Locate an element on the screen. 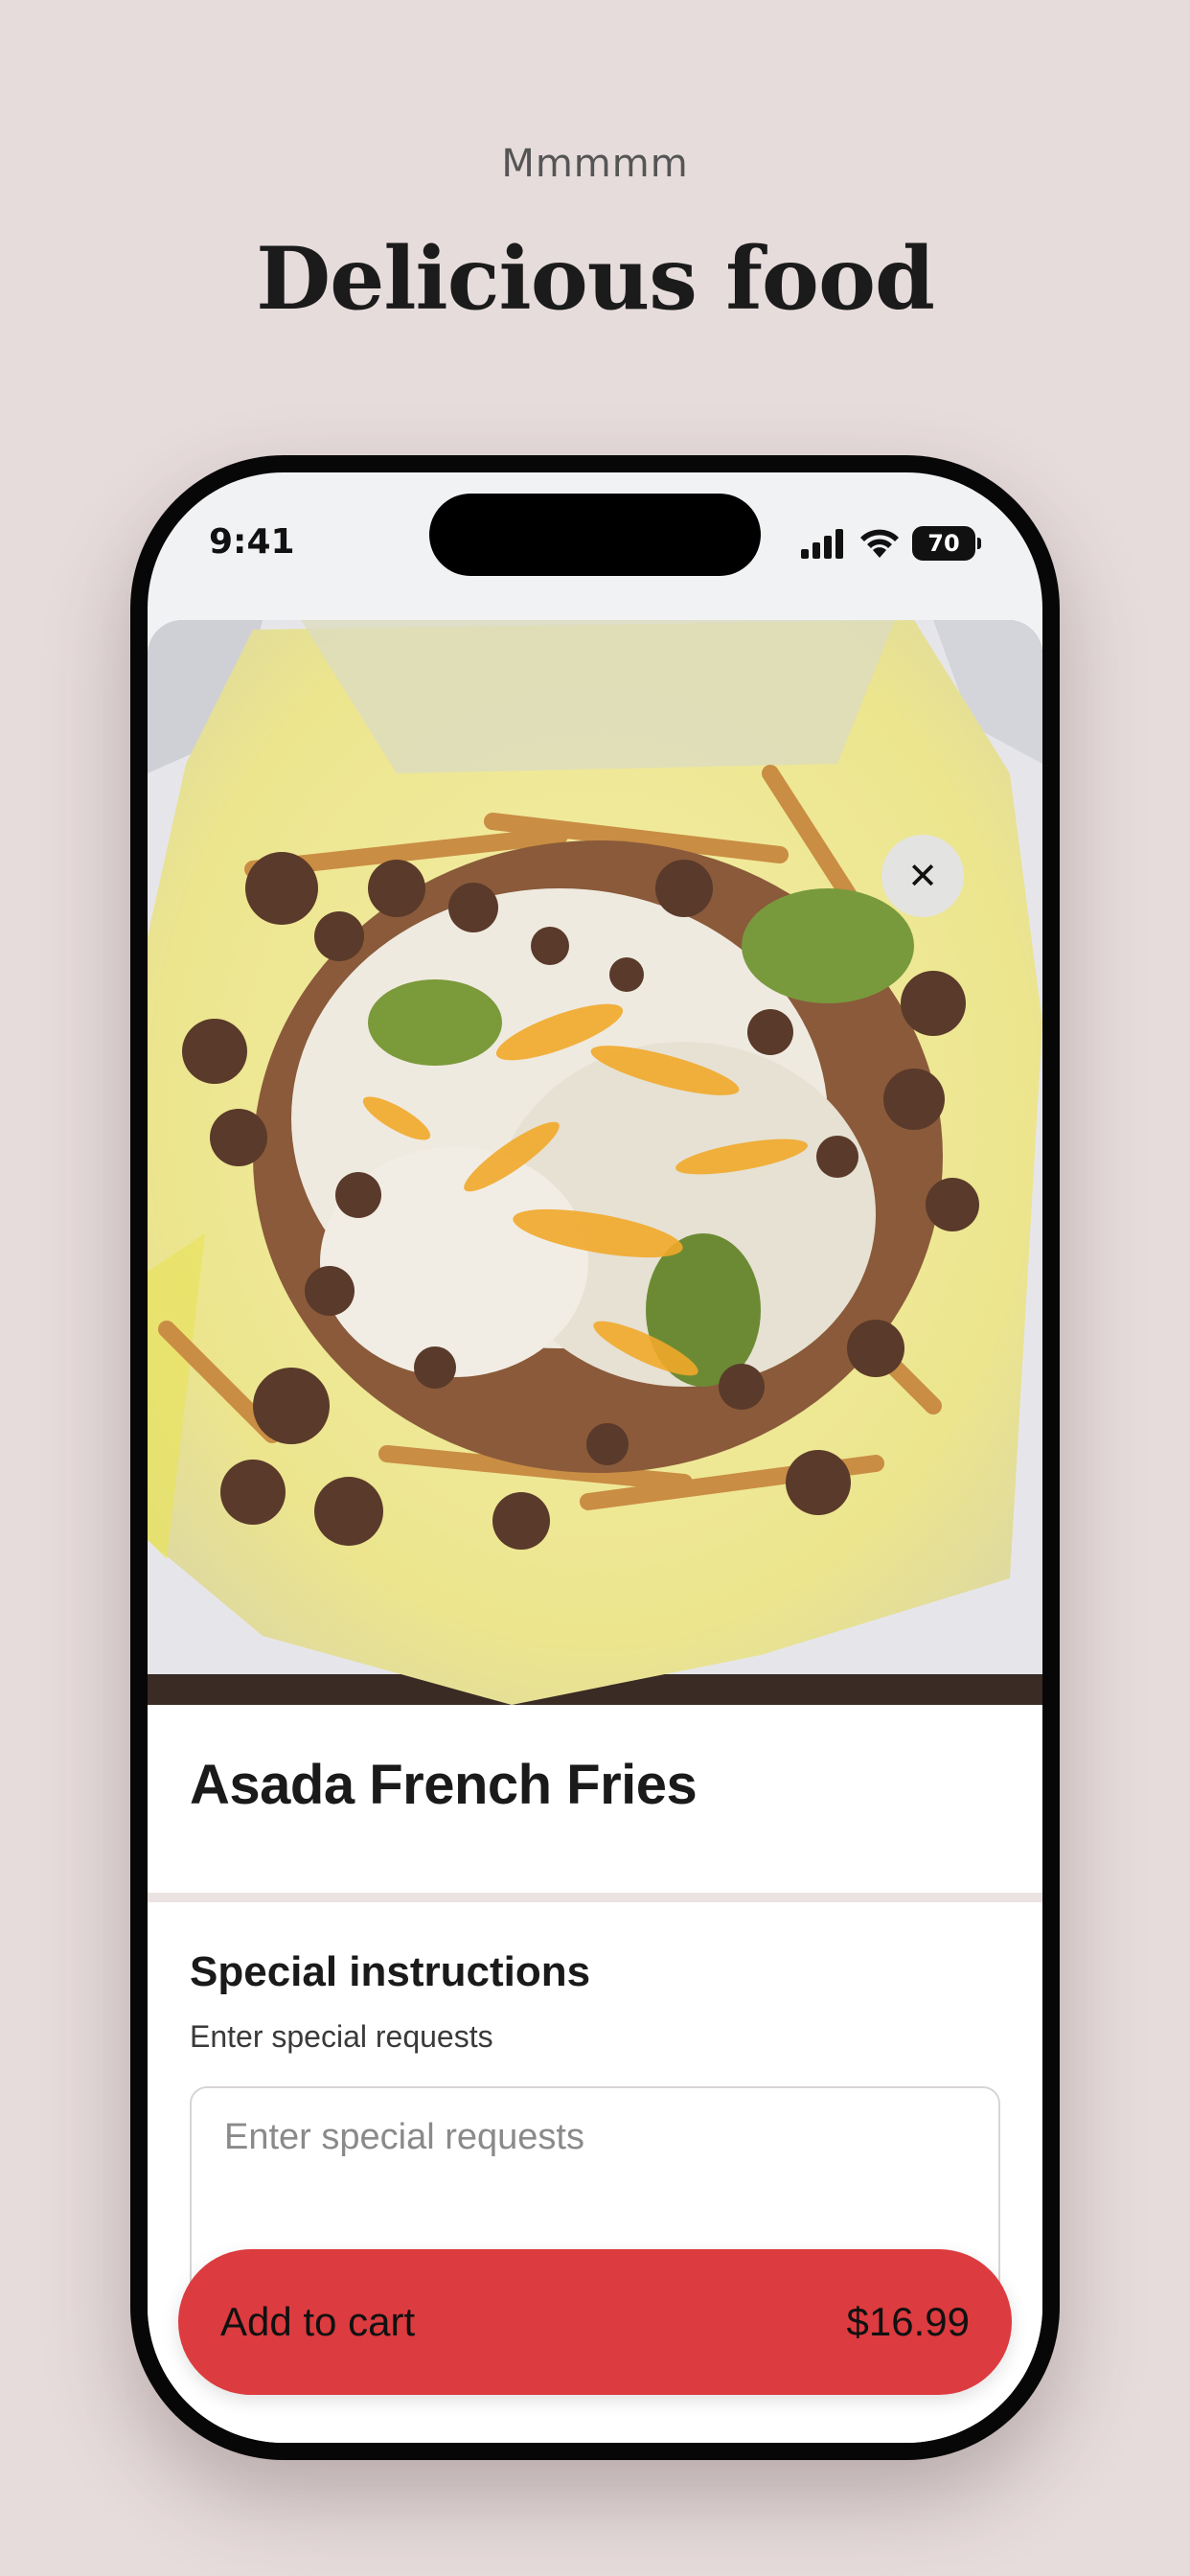 This screenshot has height=2576, width=1190. section-divider is located at coordinates (595, 1897).